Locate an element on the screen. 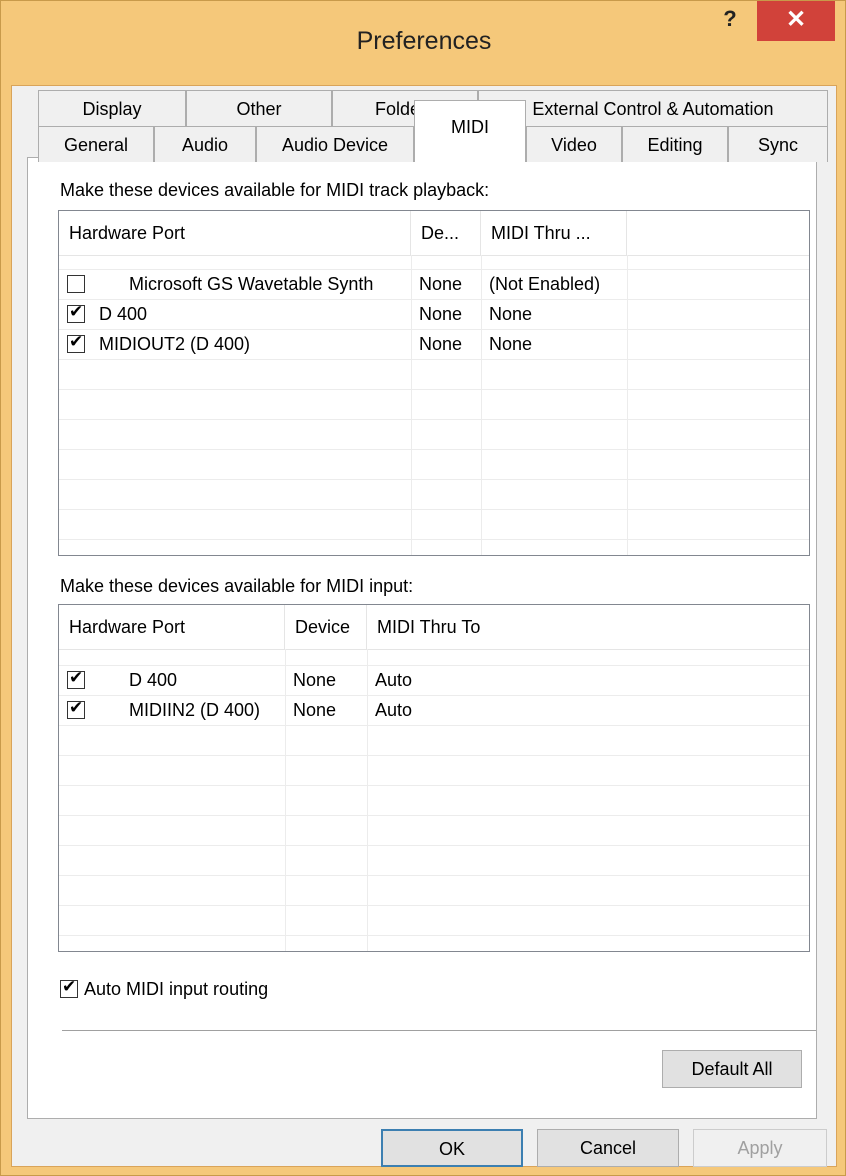 This screenshot has height=1176, width=846. ok-button: OK is located at coordinates (452, 1148).